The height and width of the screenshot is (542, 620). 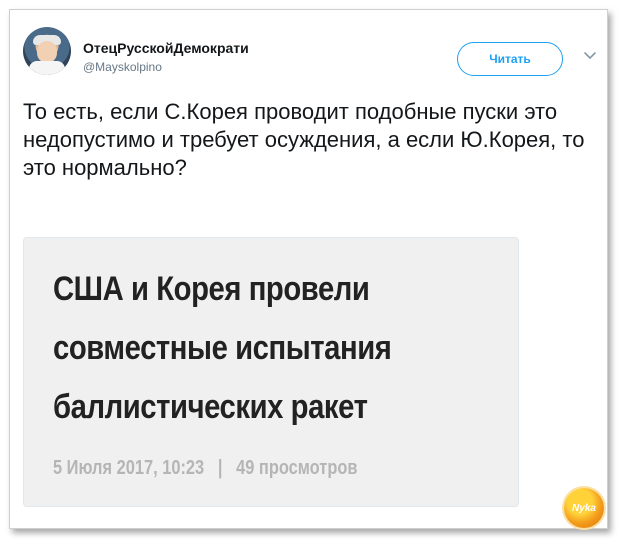 I want to click on avatar-face, so click(x=47, y=52).